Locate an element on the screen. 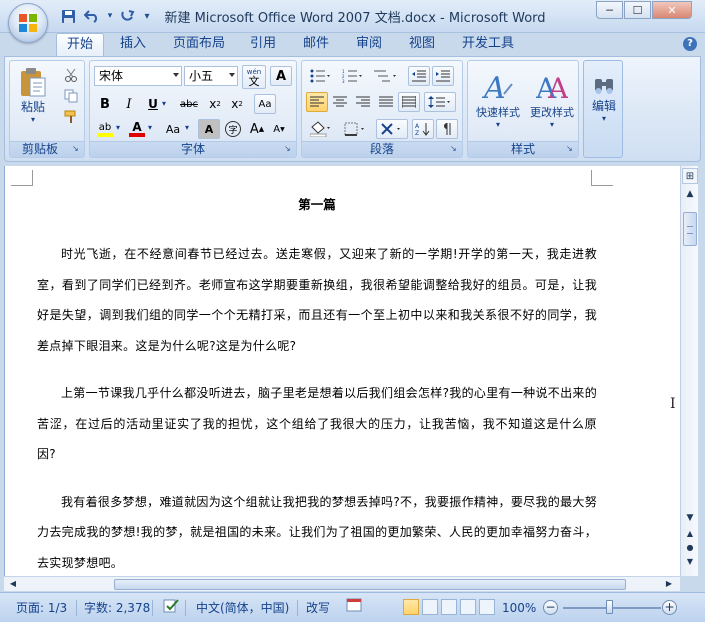 This screenshot has width=705, height=622. distributed-align-icon is located at coordinates (409, 102).